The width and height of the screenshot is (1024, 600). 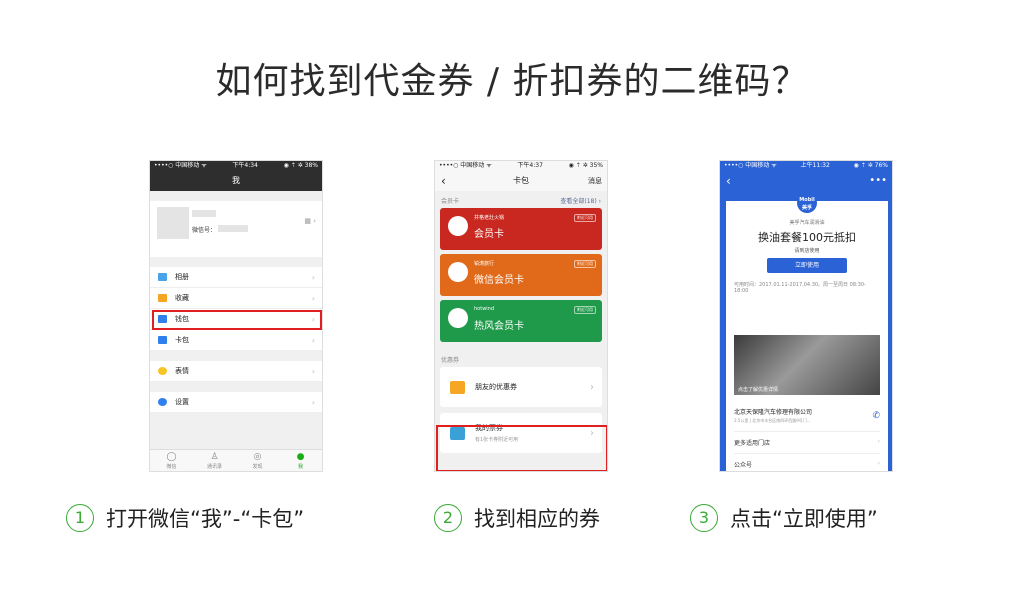 I want to click on menu-item-settings: 设置 ›, so click(x=236, y=402).